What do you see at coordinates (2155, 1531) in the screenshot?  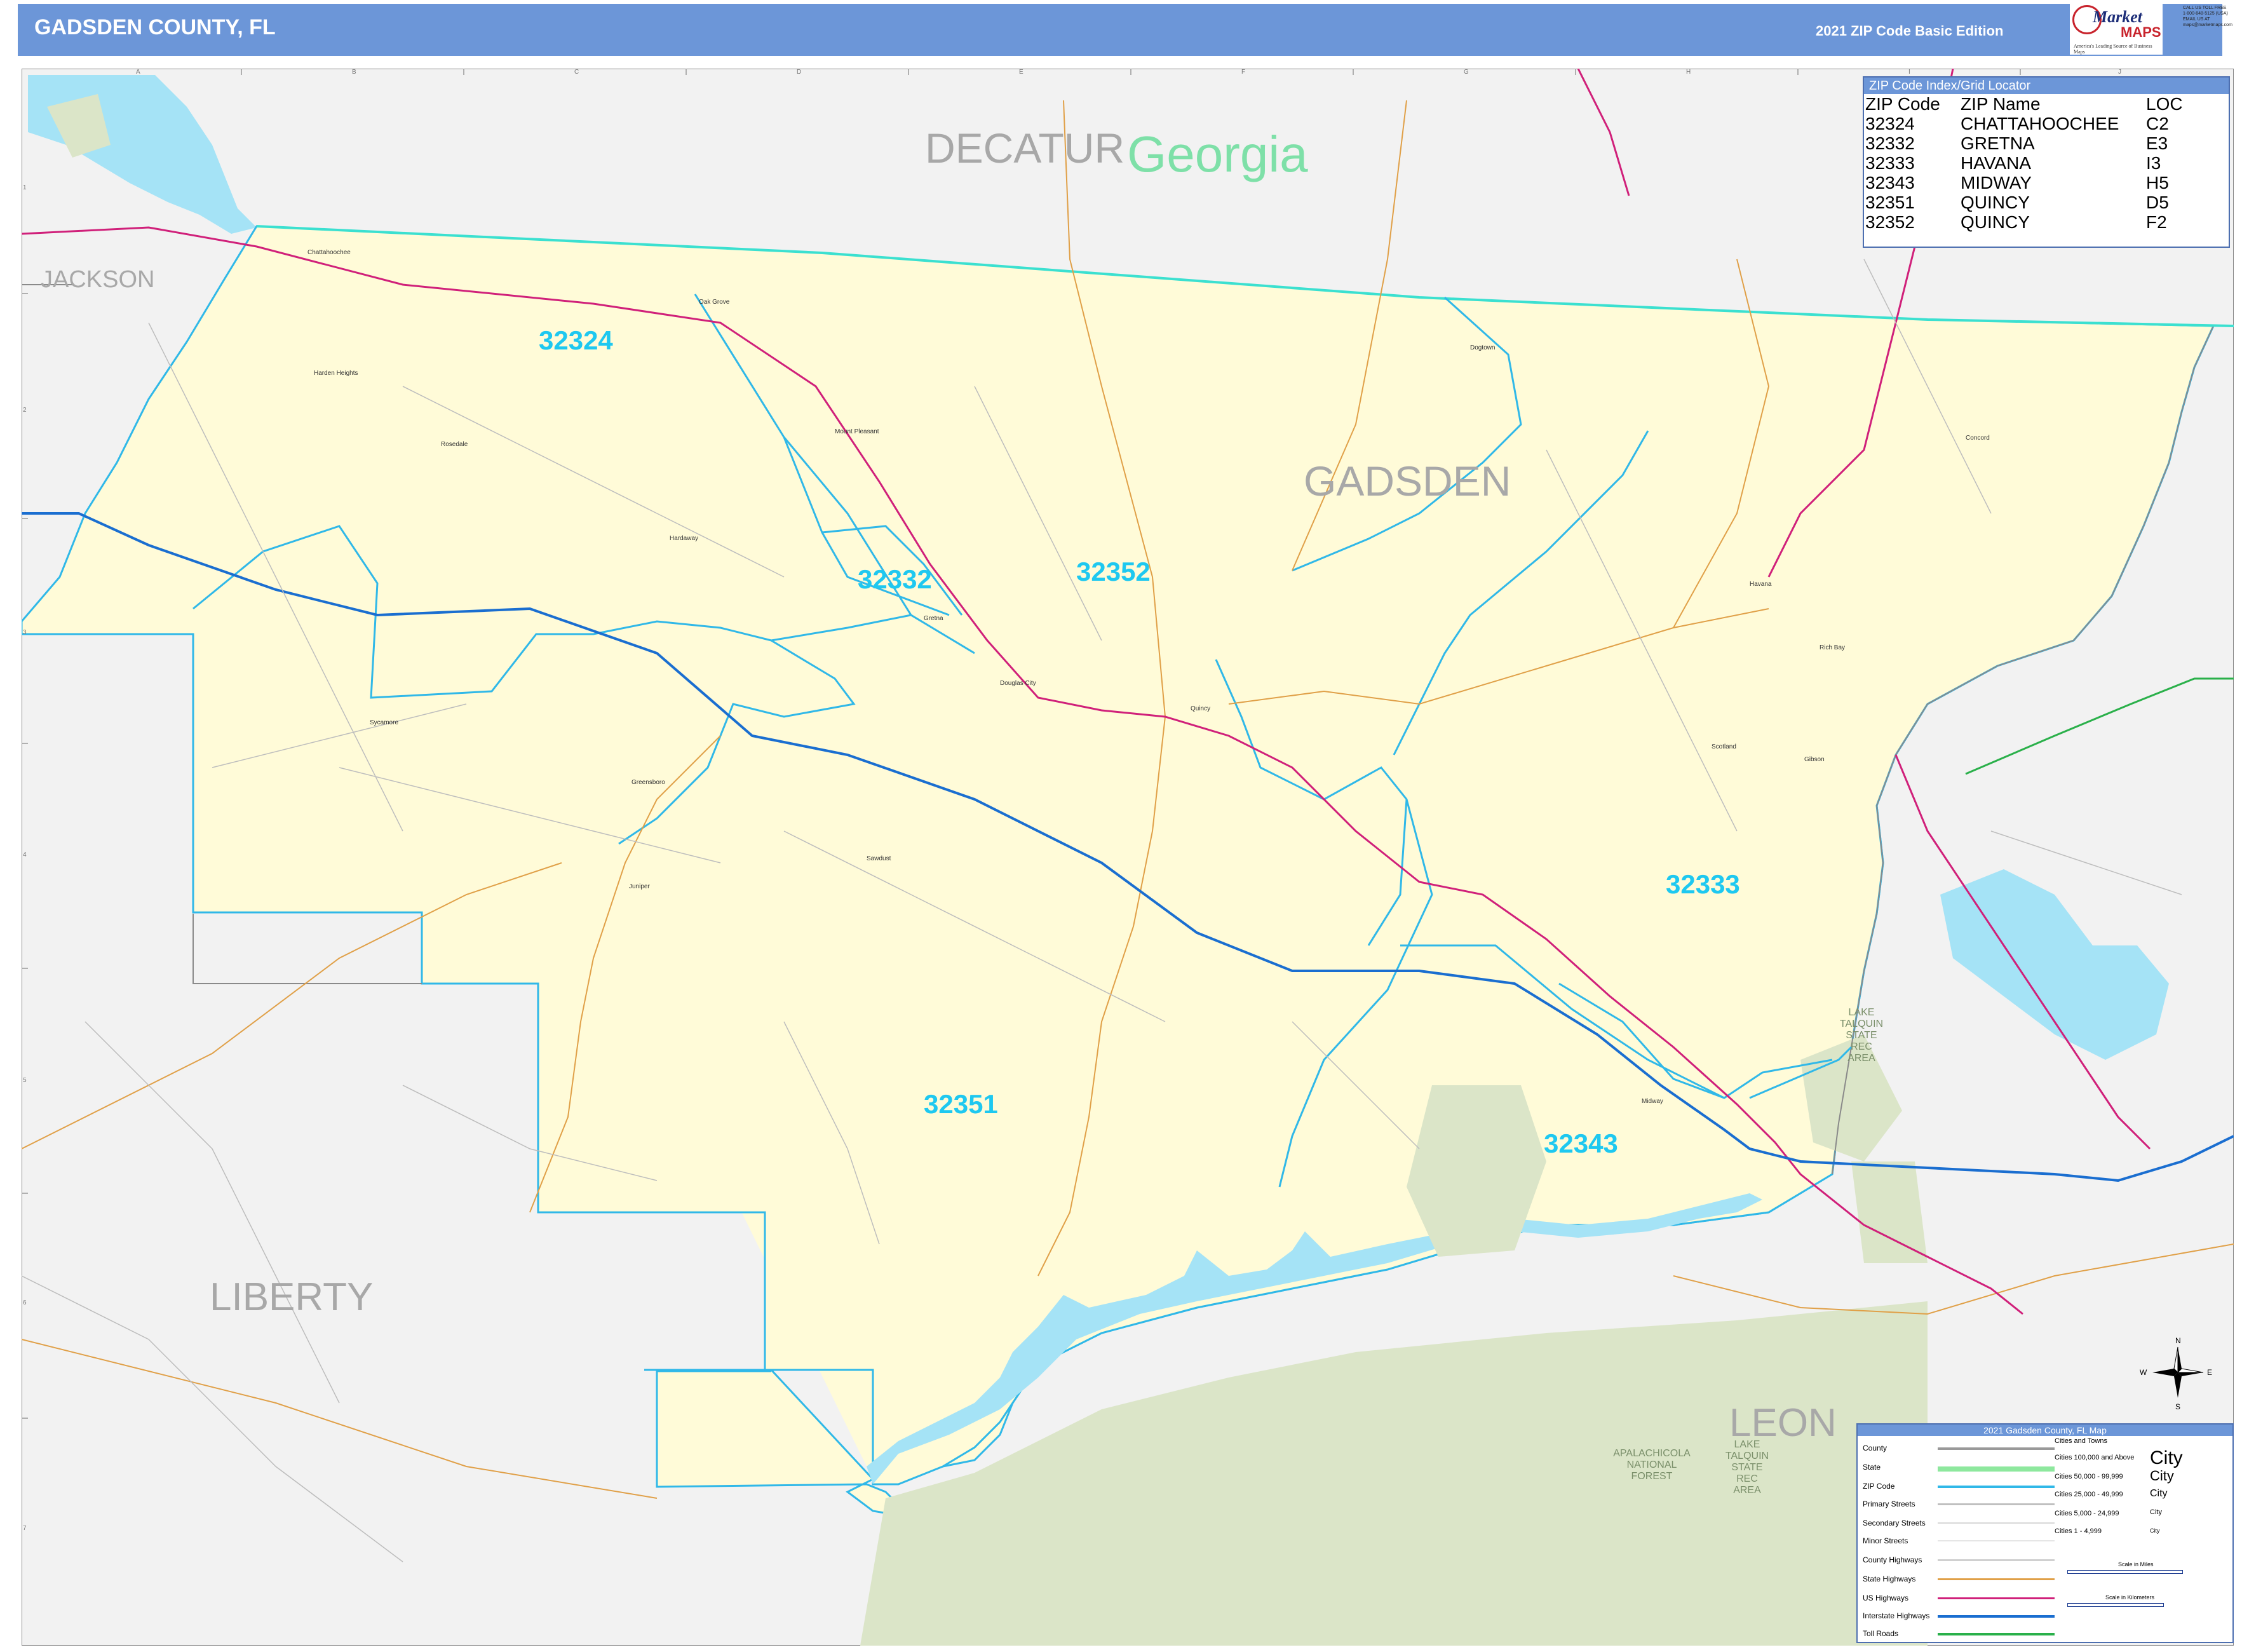 I see `legend-city-sample-5: City` at bounding box center [2155, 1531].